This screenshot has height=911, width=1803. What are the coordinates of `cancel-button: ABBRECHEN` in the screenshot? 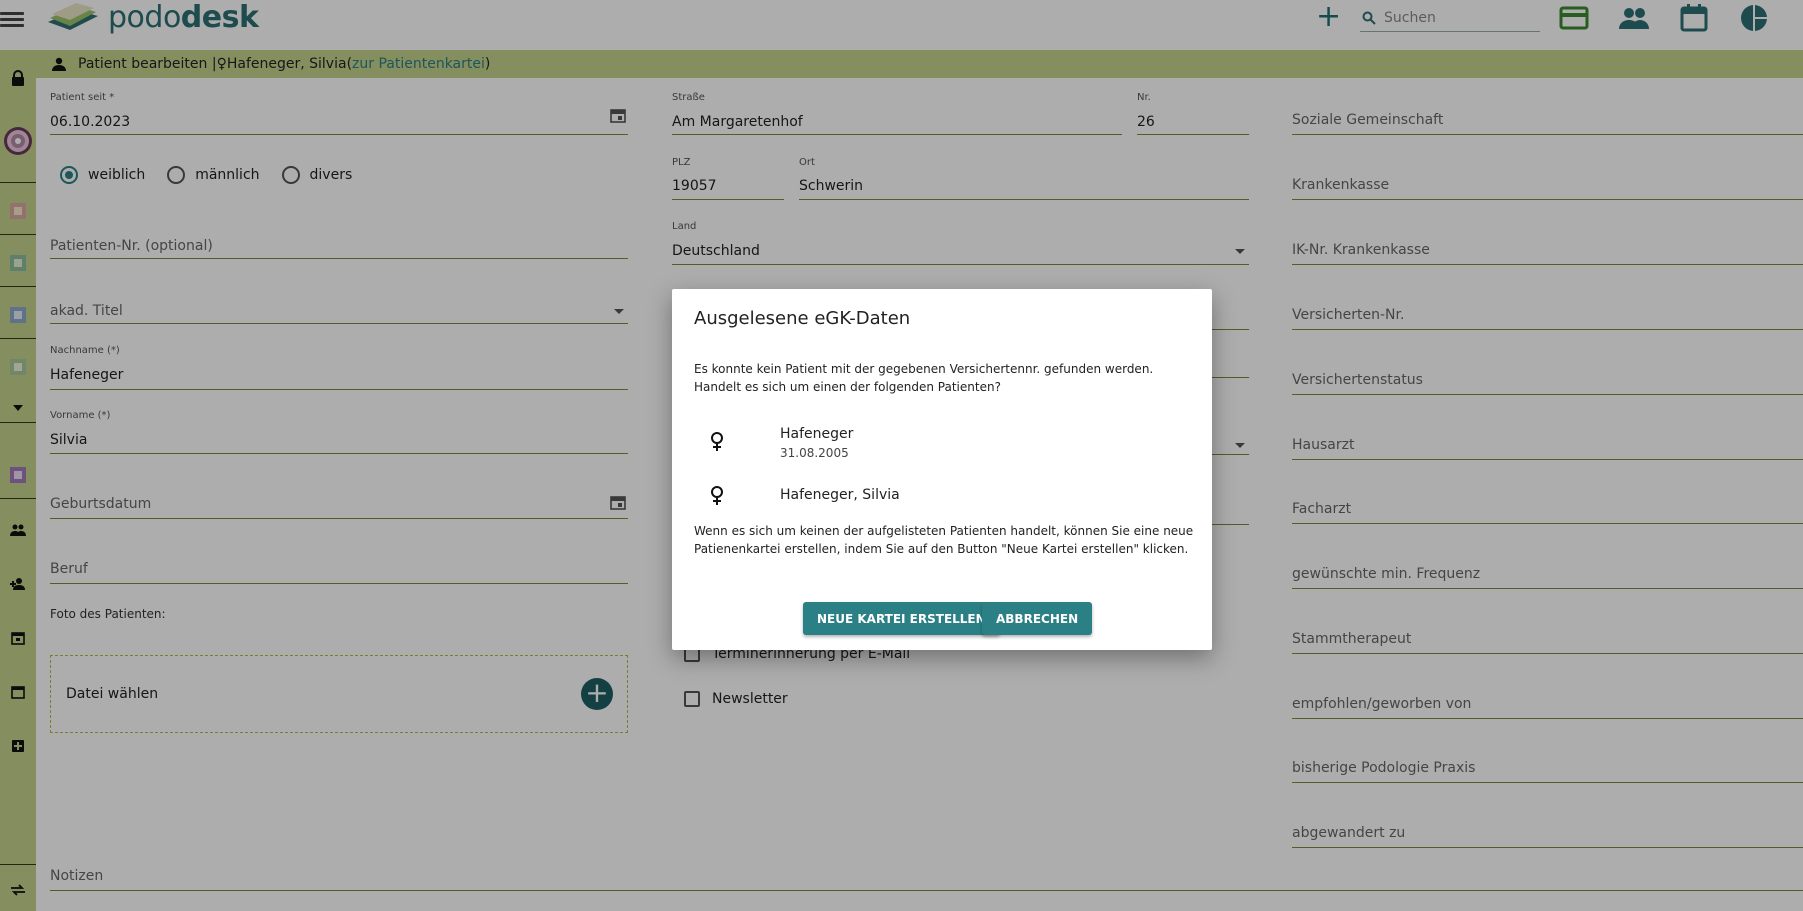 It's located at (1037, 618).